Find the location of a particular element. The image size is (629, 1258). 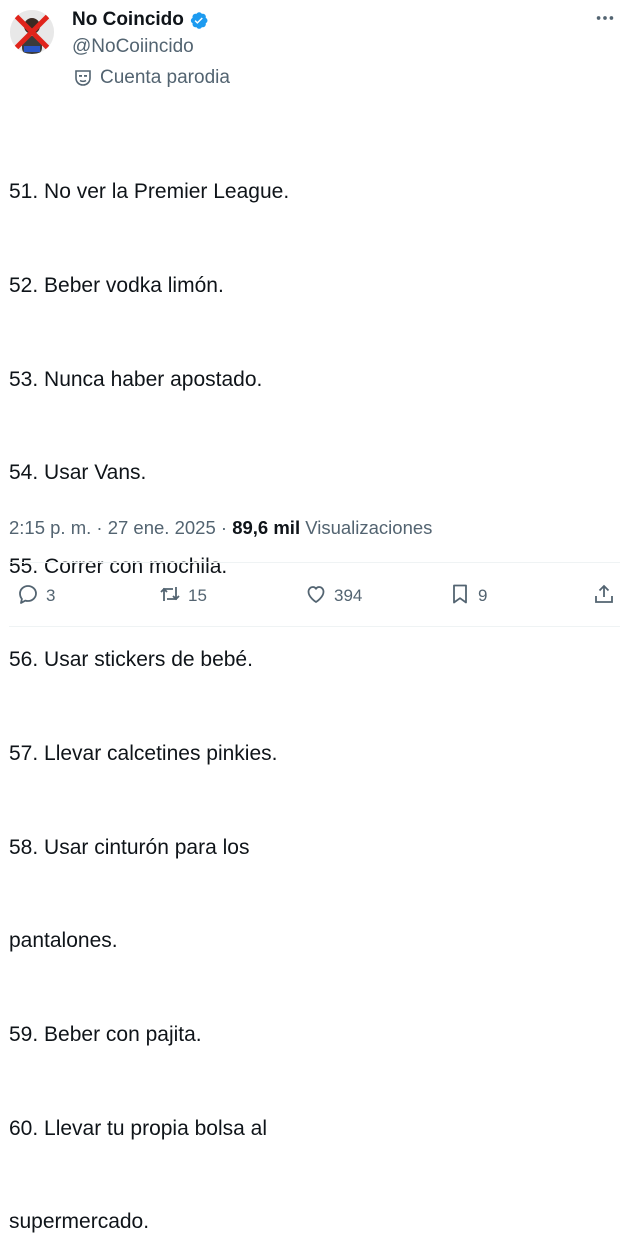

reply-count: 3 is located at coordinates (51, 595).